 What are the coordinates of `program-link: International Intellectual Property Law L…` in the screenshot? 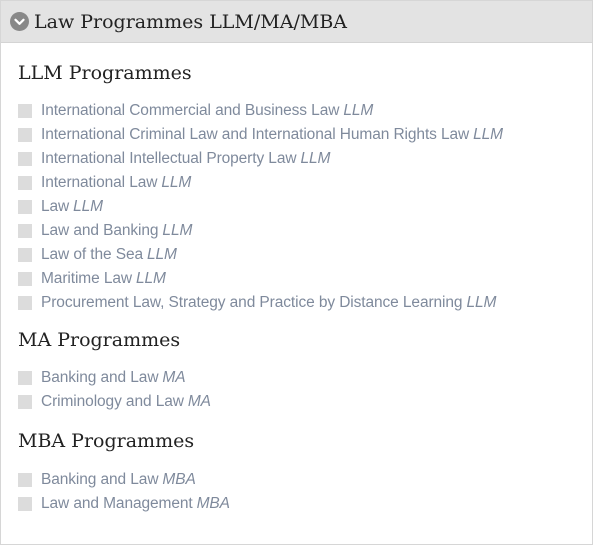 It's located at (185, 159).